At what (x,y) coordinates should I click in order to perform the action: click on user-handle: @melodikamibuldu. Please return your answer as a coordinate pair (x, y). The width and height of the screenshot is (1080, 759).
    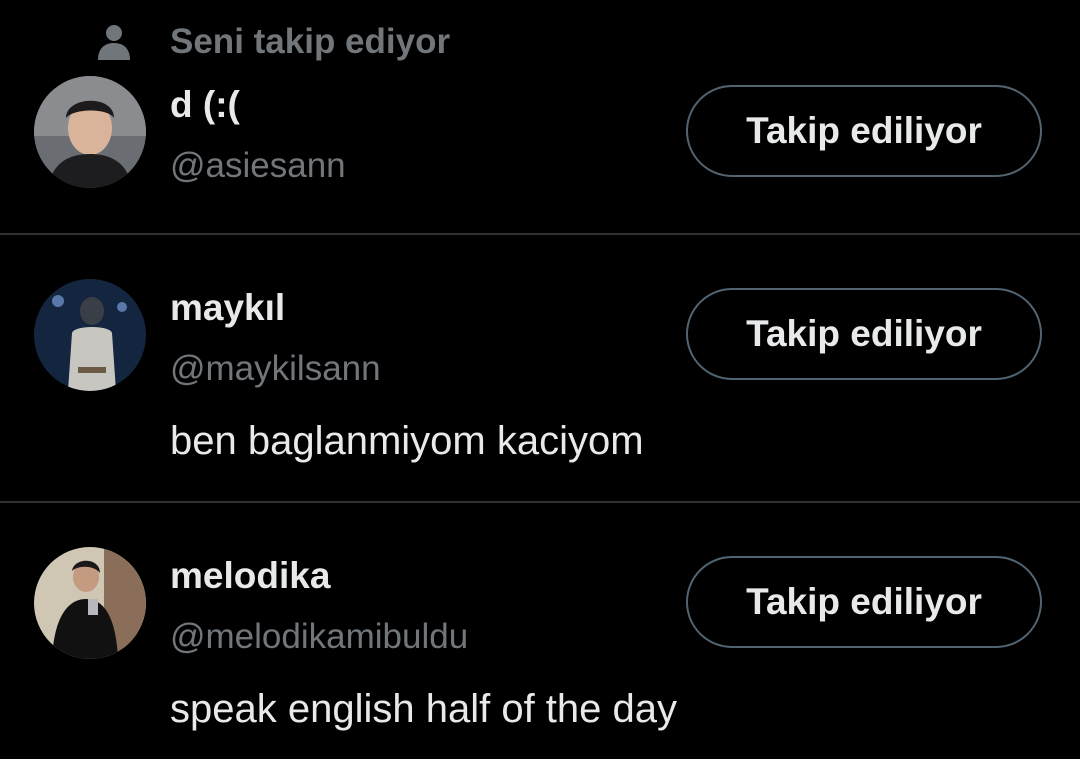
    Looking at the image, I should click on (319, 637).